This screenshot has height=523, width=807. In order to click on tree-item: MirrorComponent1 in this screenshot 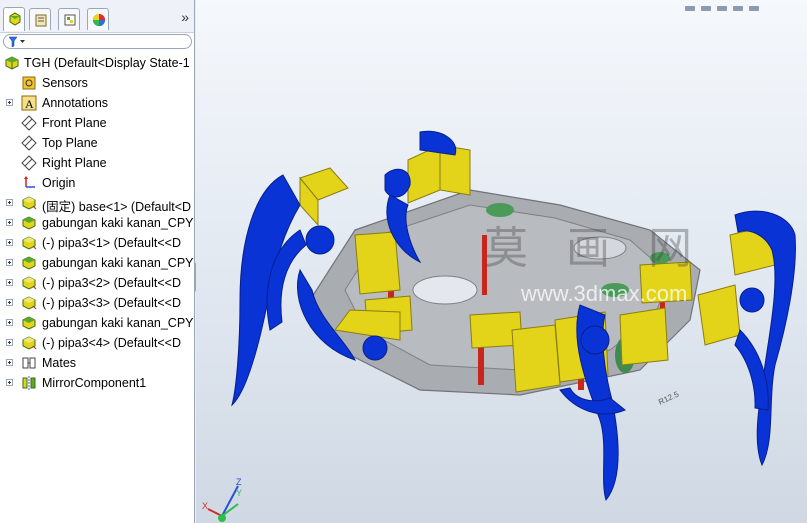, I will do `click(97, 383)`.